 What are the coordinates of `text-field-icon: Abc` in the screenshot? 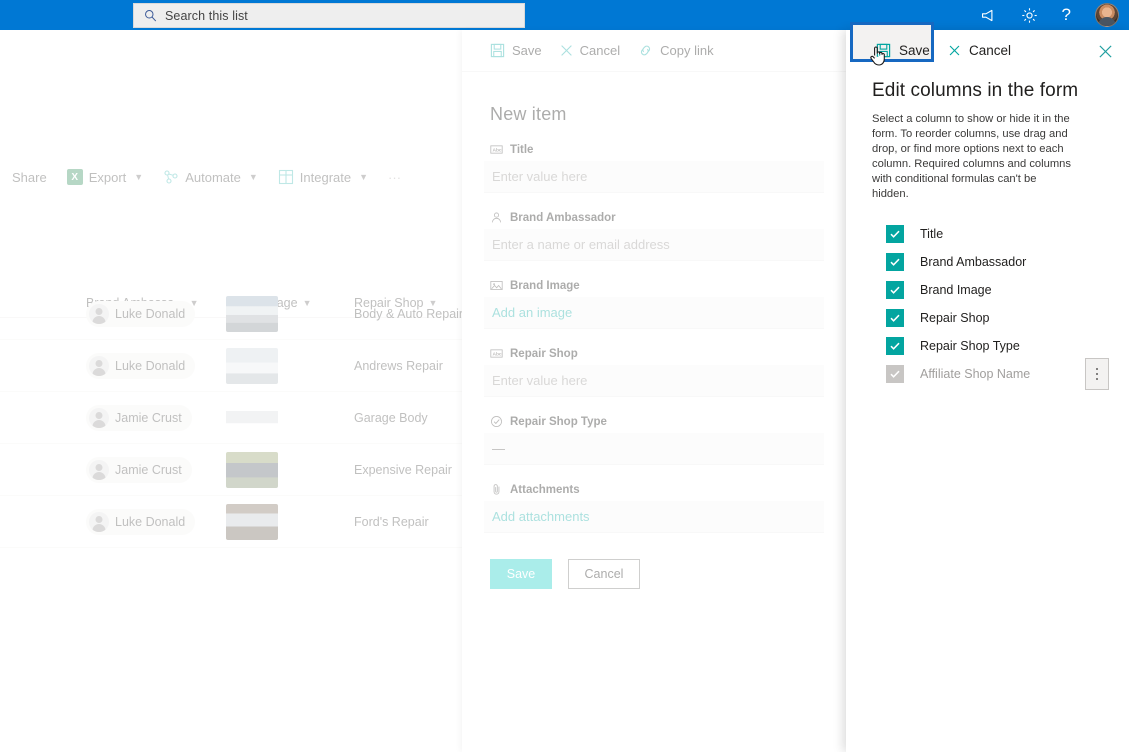 It's located at (496, 149).